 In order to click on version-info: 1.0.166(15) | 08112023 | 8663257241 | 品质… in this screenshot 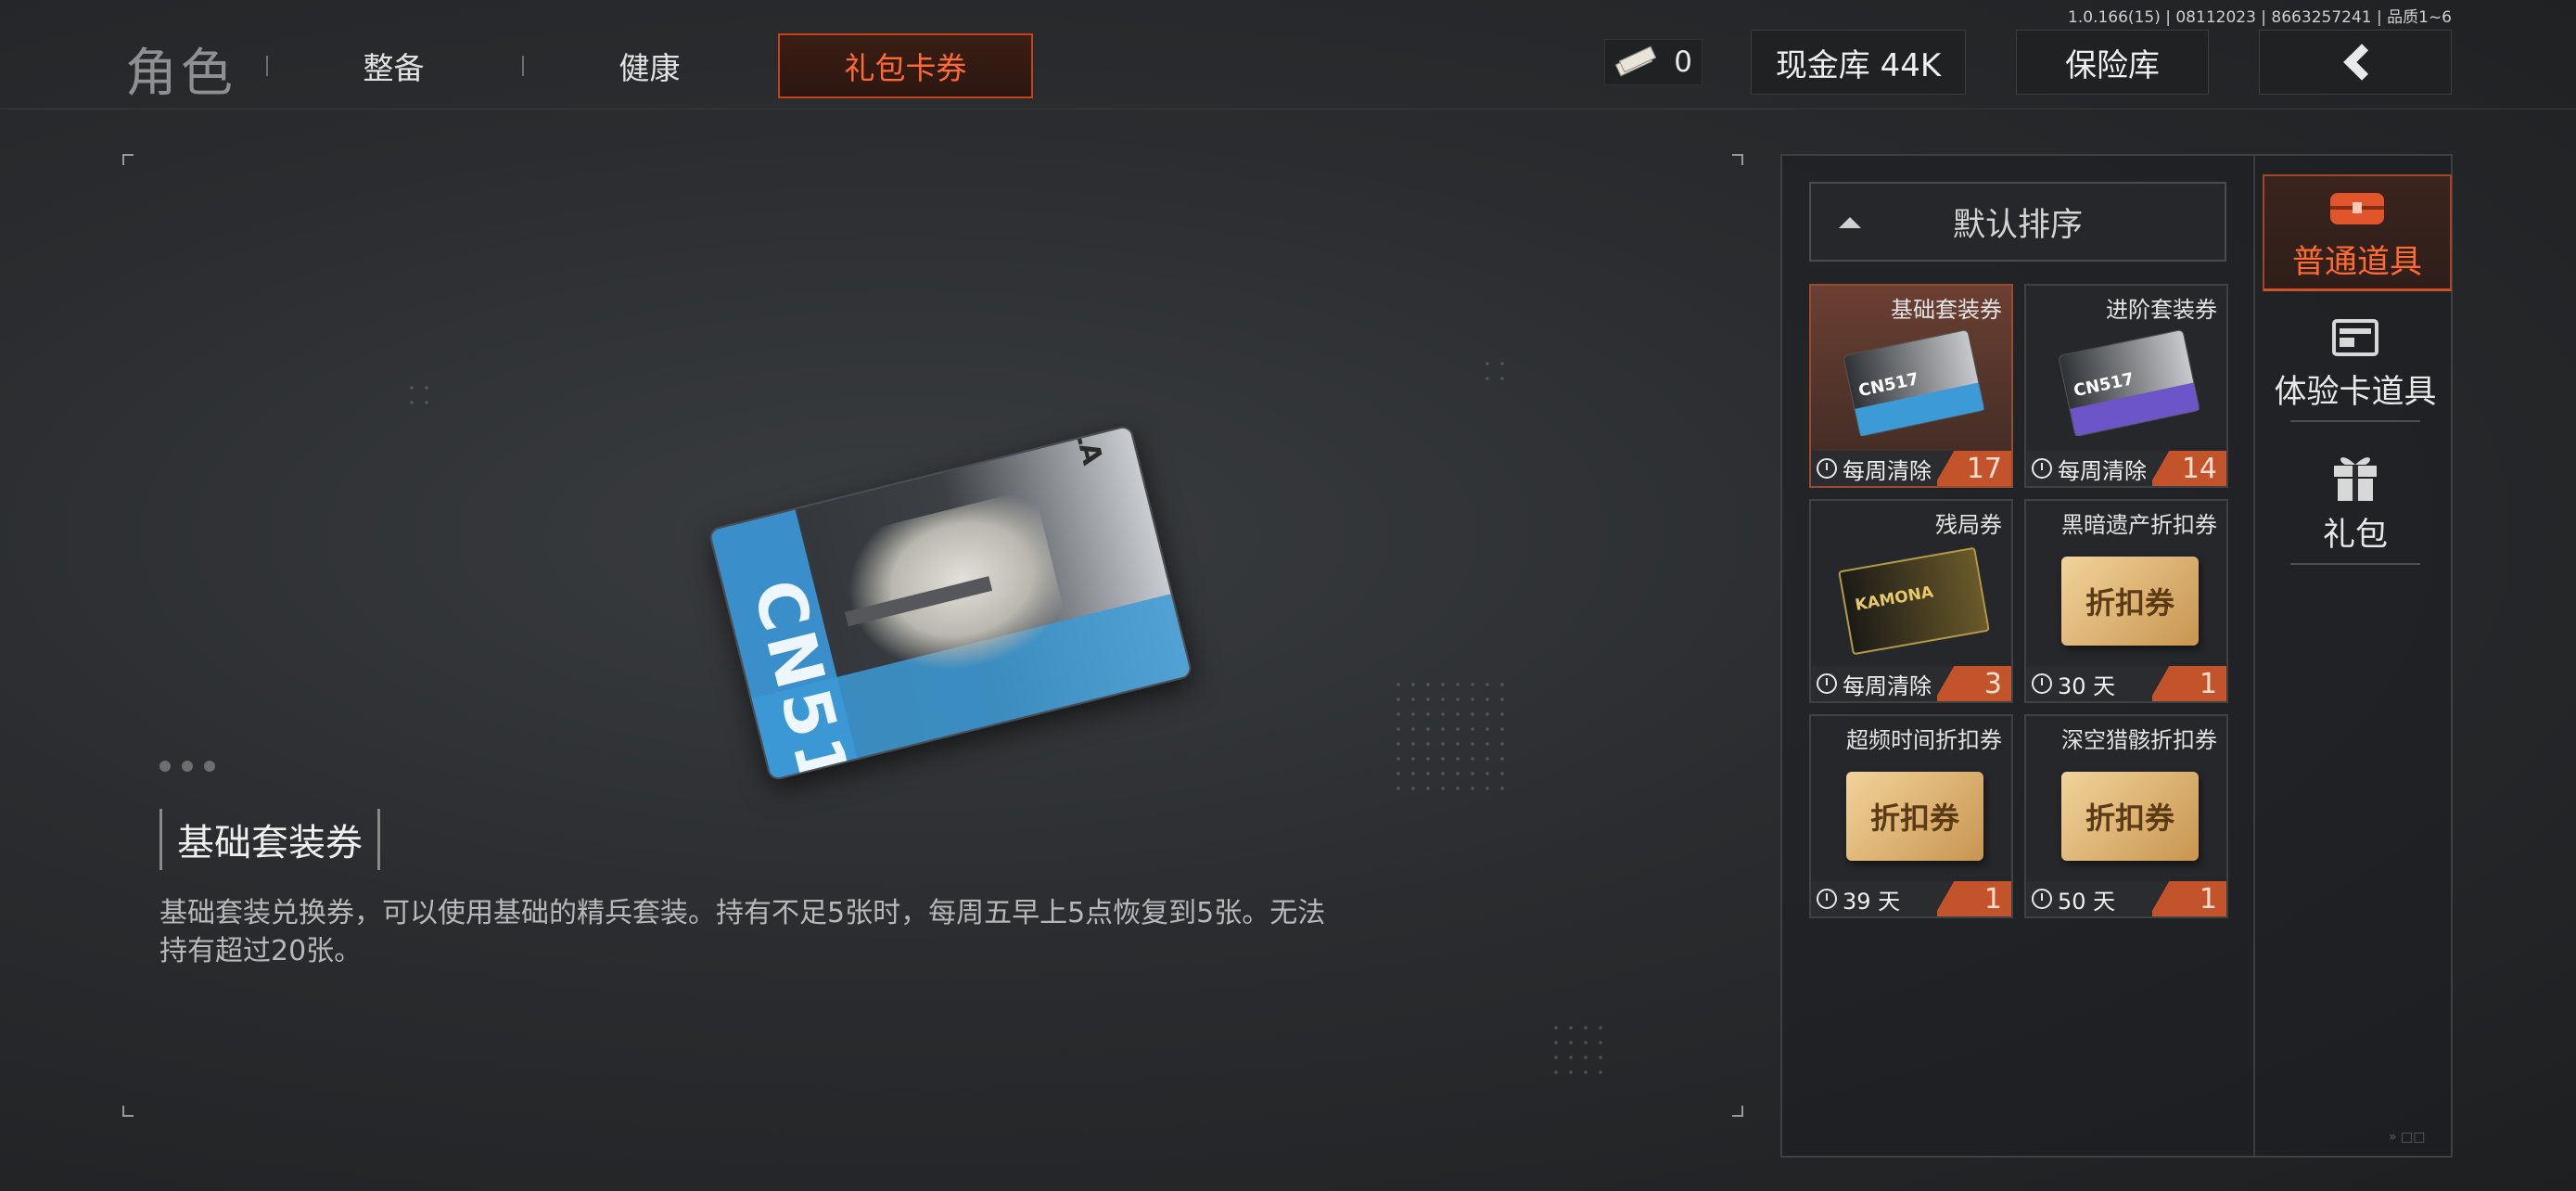, I will do `click(2260, 17)`.